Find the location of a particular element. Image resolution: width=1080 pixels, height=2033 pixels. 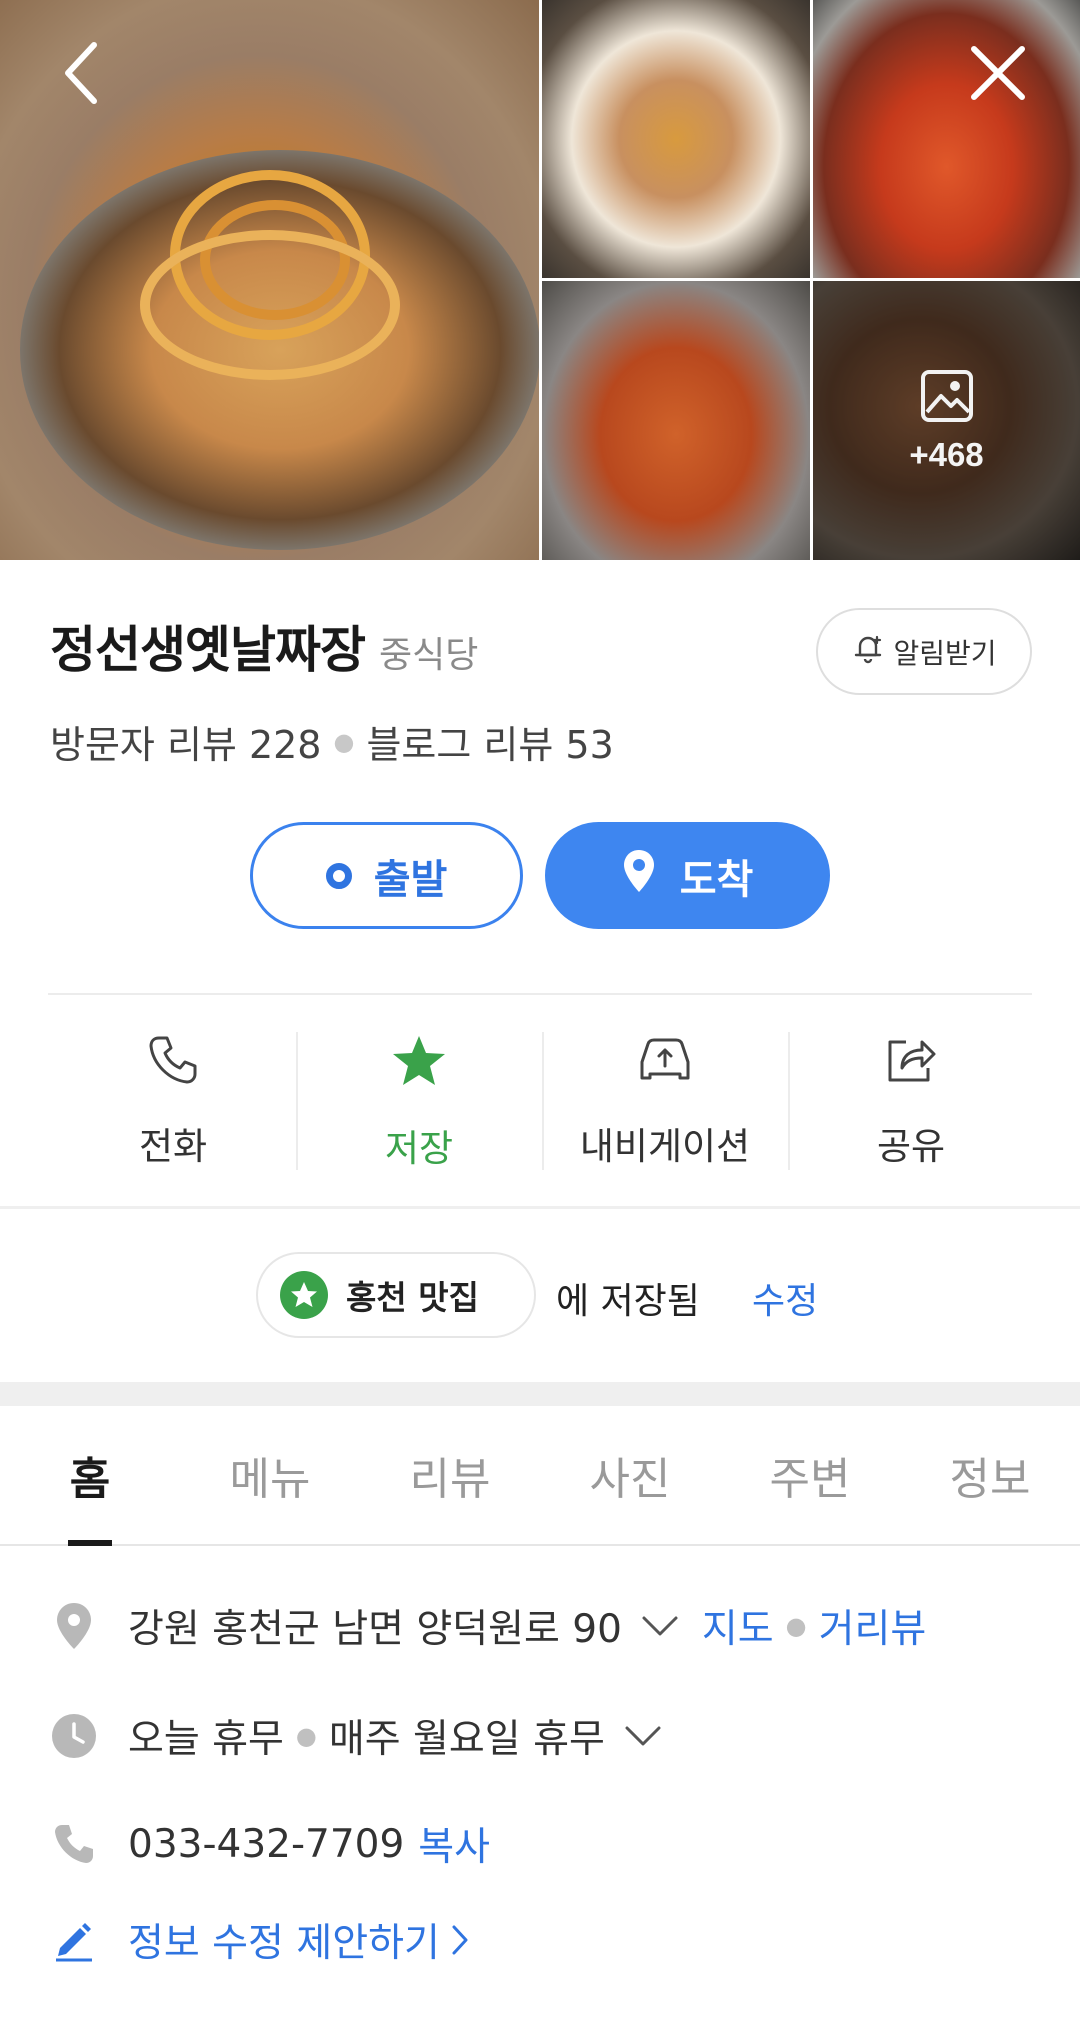

saved-list-chip: 홍천 맛집 is located at coordinates (396, 1295).